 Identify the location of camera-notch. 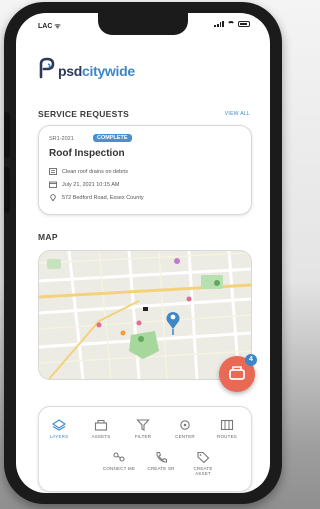
(143, 24).